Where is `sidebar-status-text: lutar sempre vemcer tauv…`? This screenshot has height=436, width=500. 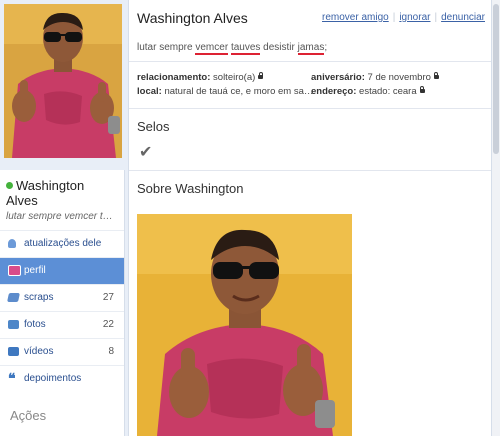
sidebar-status-text: lutar sempre vemcer tauv… is located at coordinates (62, 216).